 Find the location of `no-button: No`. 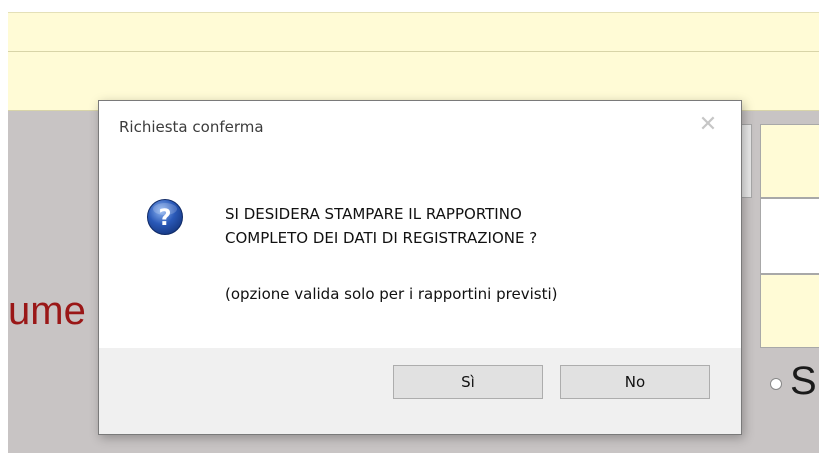

no-button: No is located at coordinates (635, 382).